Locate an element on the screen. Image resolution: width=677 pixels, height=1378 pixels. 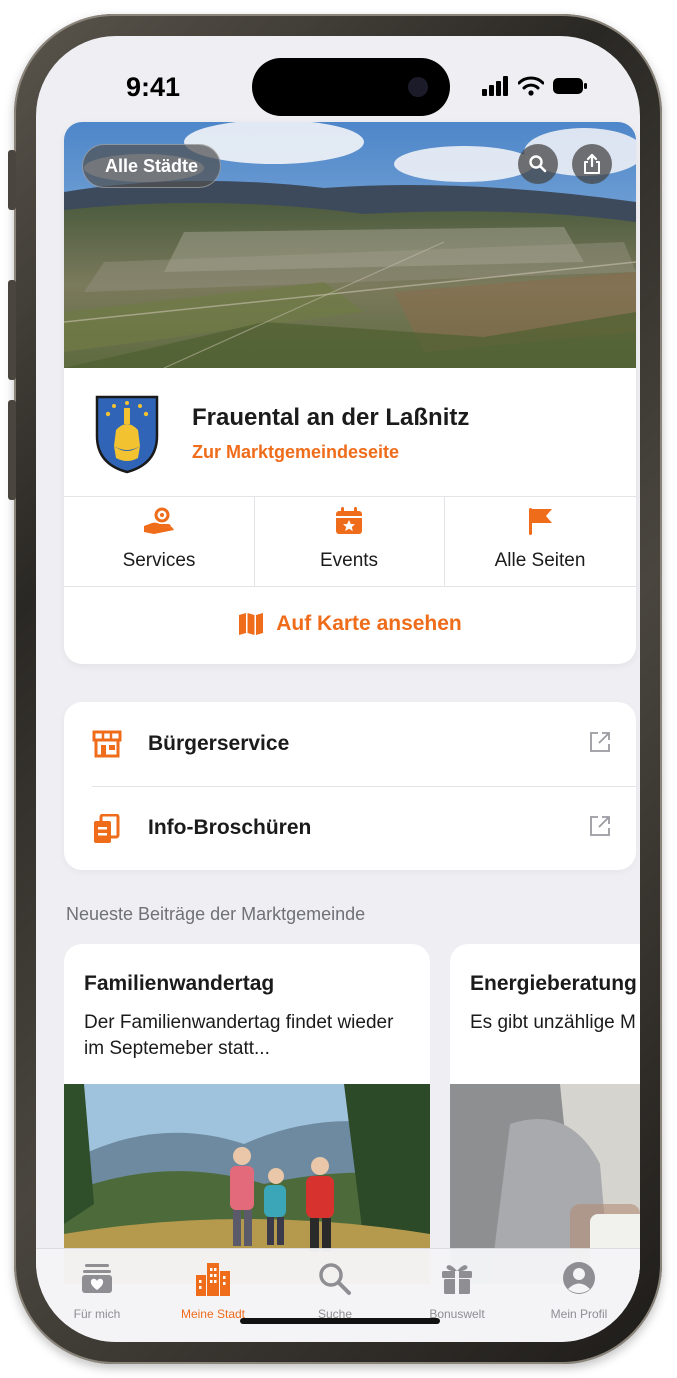
volume-down-button is located at coordinates (12, 450).